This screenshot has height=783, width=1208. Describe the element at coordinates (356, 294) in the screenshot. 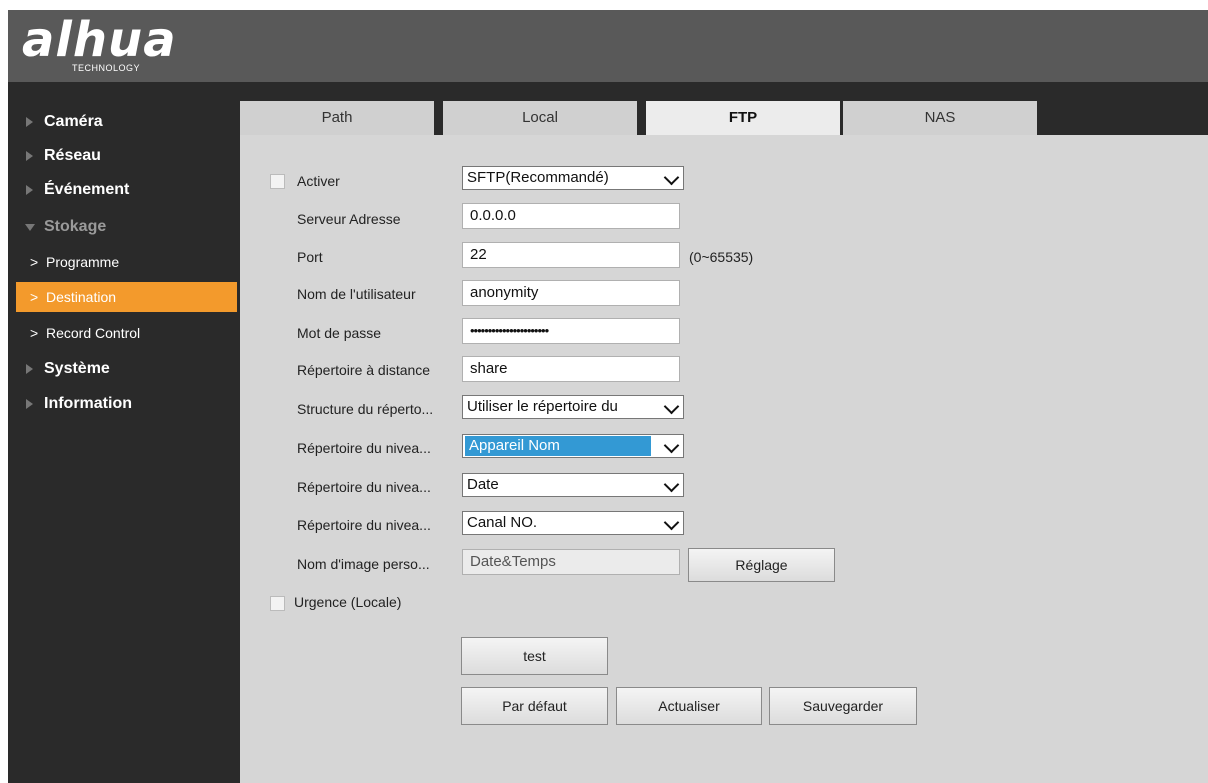

I see `username-label: Nom de l'utilisateur` at that location.